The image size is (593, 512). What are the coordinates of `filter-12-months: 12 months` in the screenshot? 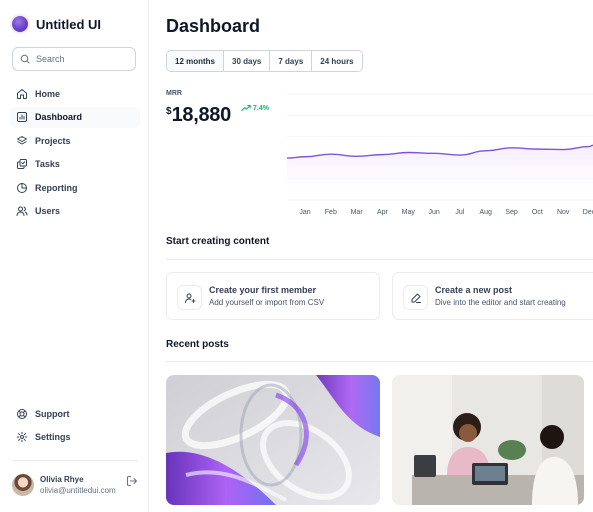 It's located at (196, 61).